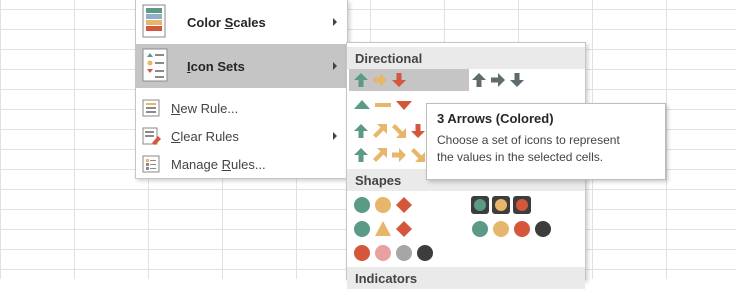  I want to click on tooltip-title: 3 Arrows (Colored), so click(495, 118).